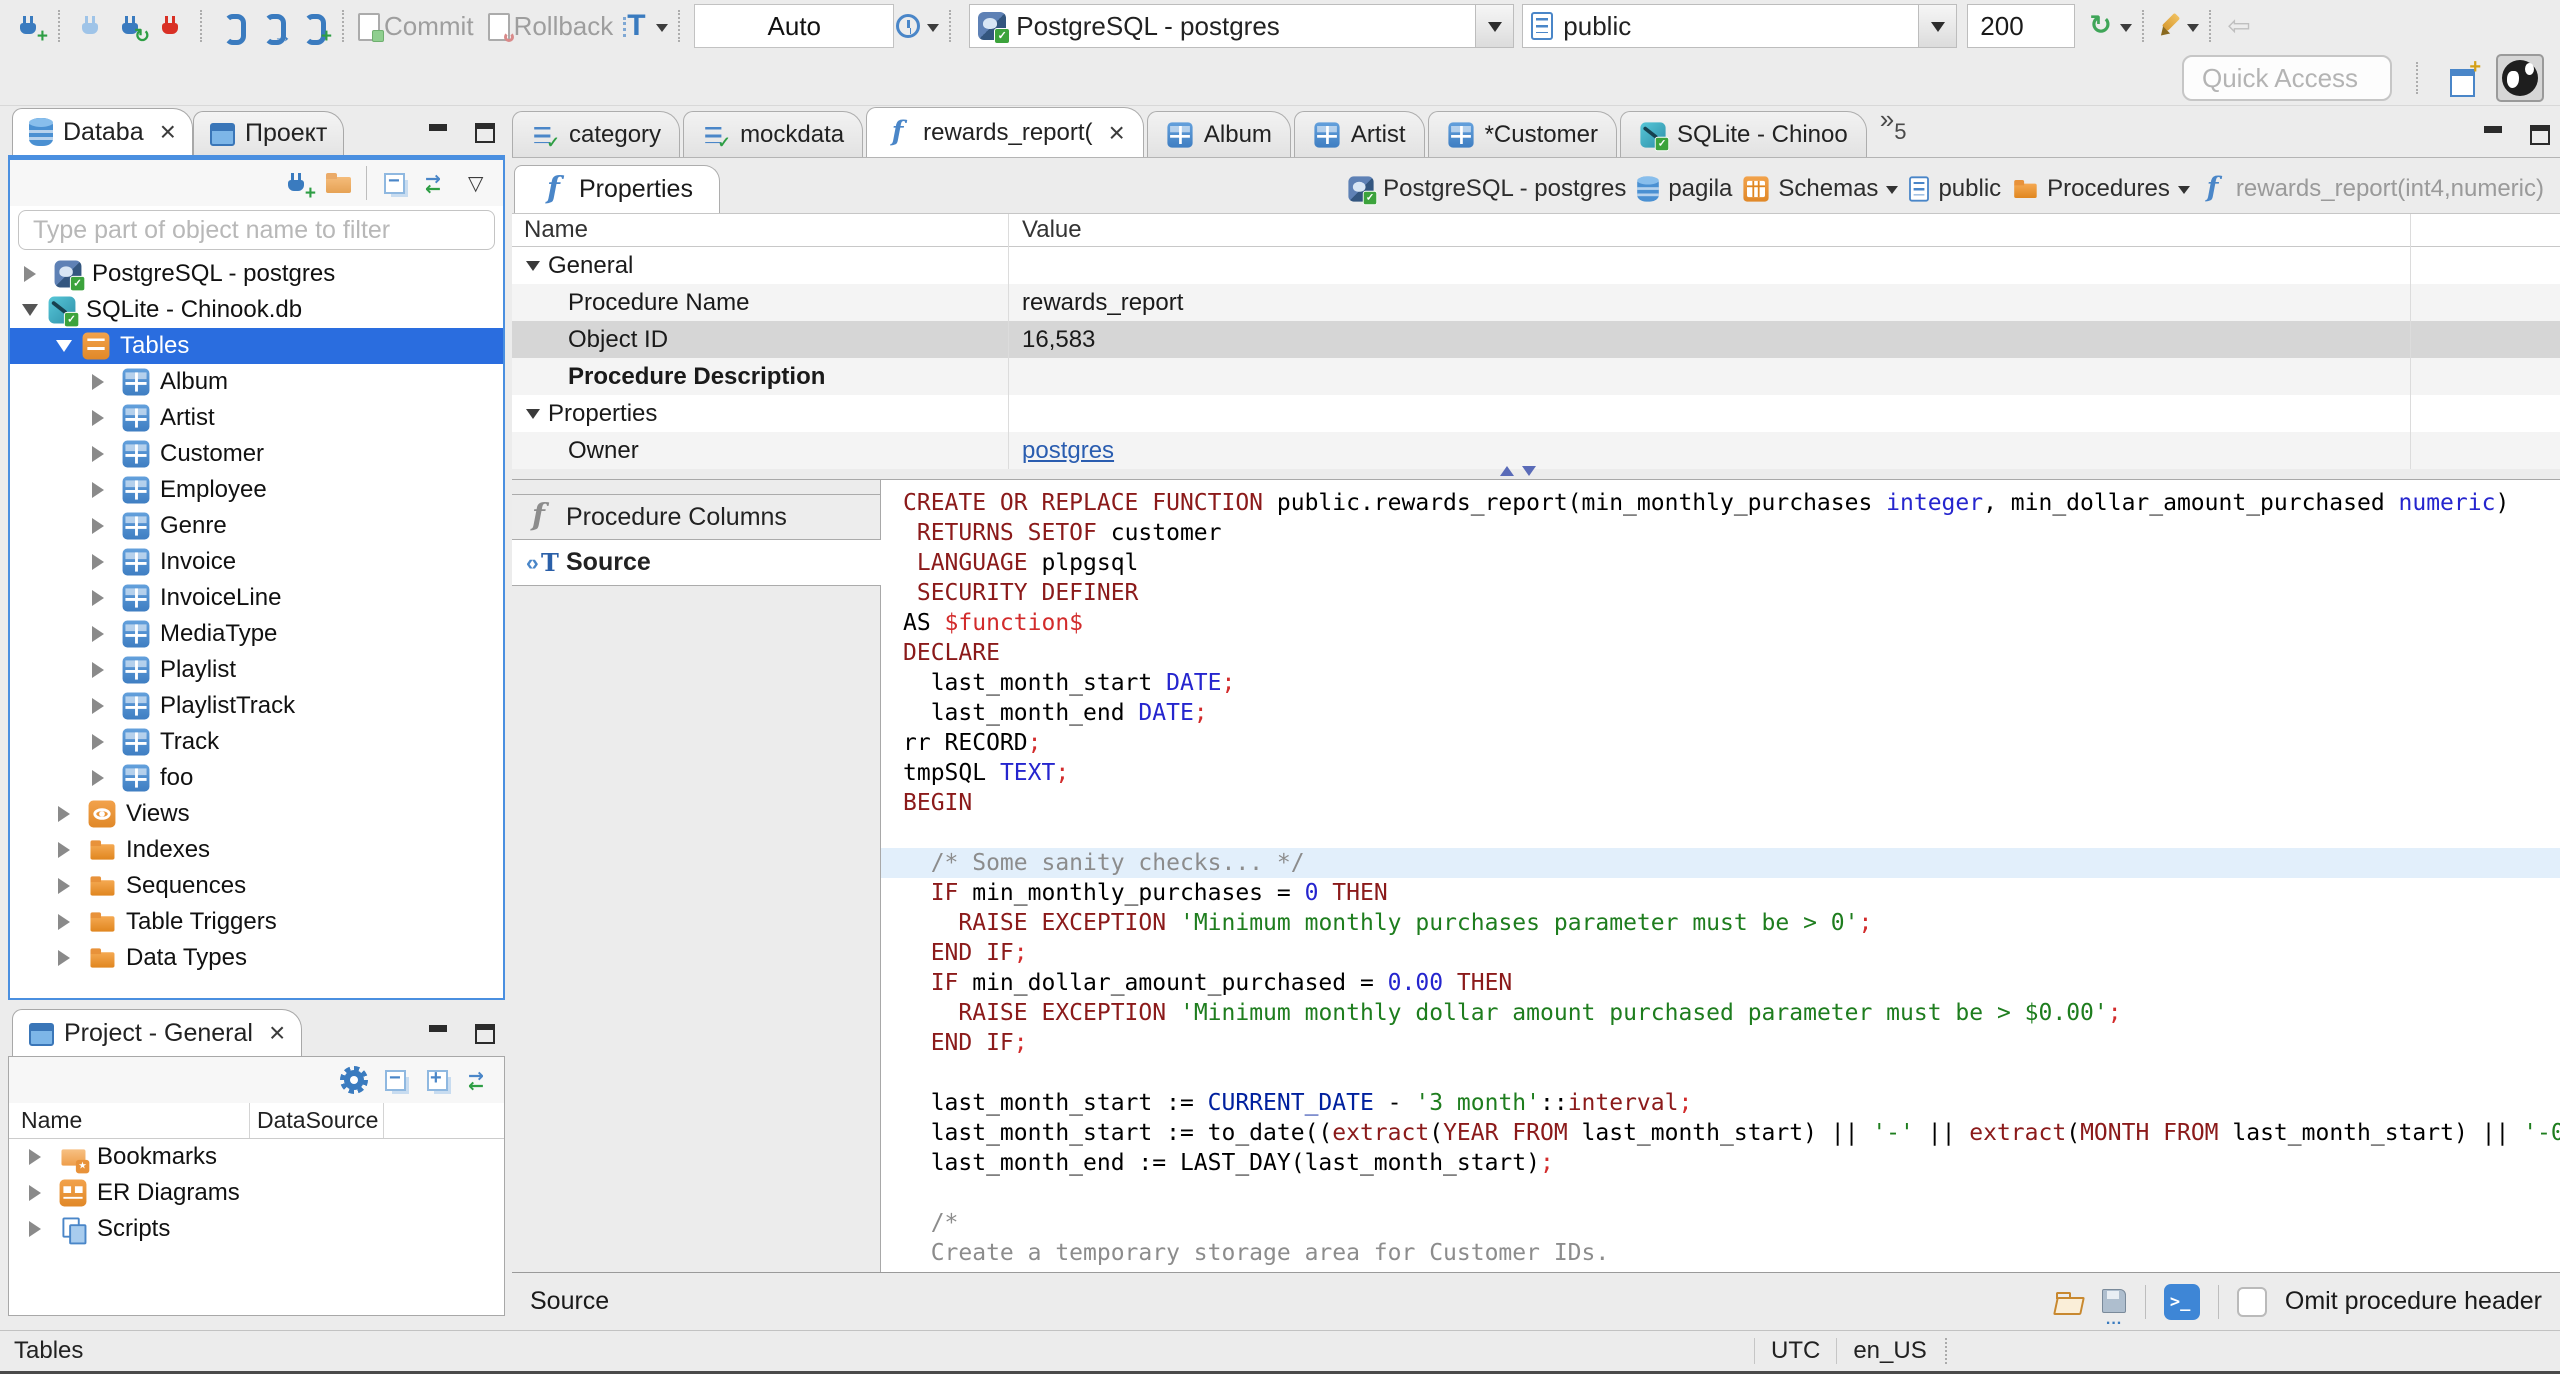 This screenshot has height=1374, width=2560. I want to click on column-header-name: Name, so click(550, 230).